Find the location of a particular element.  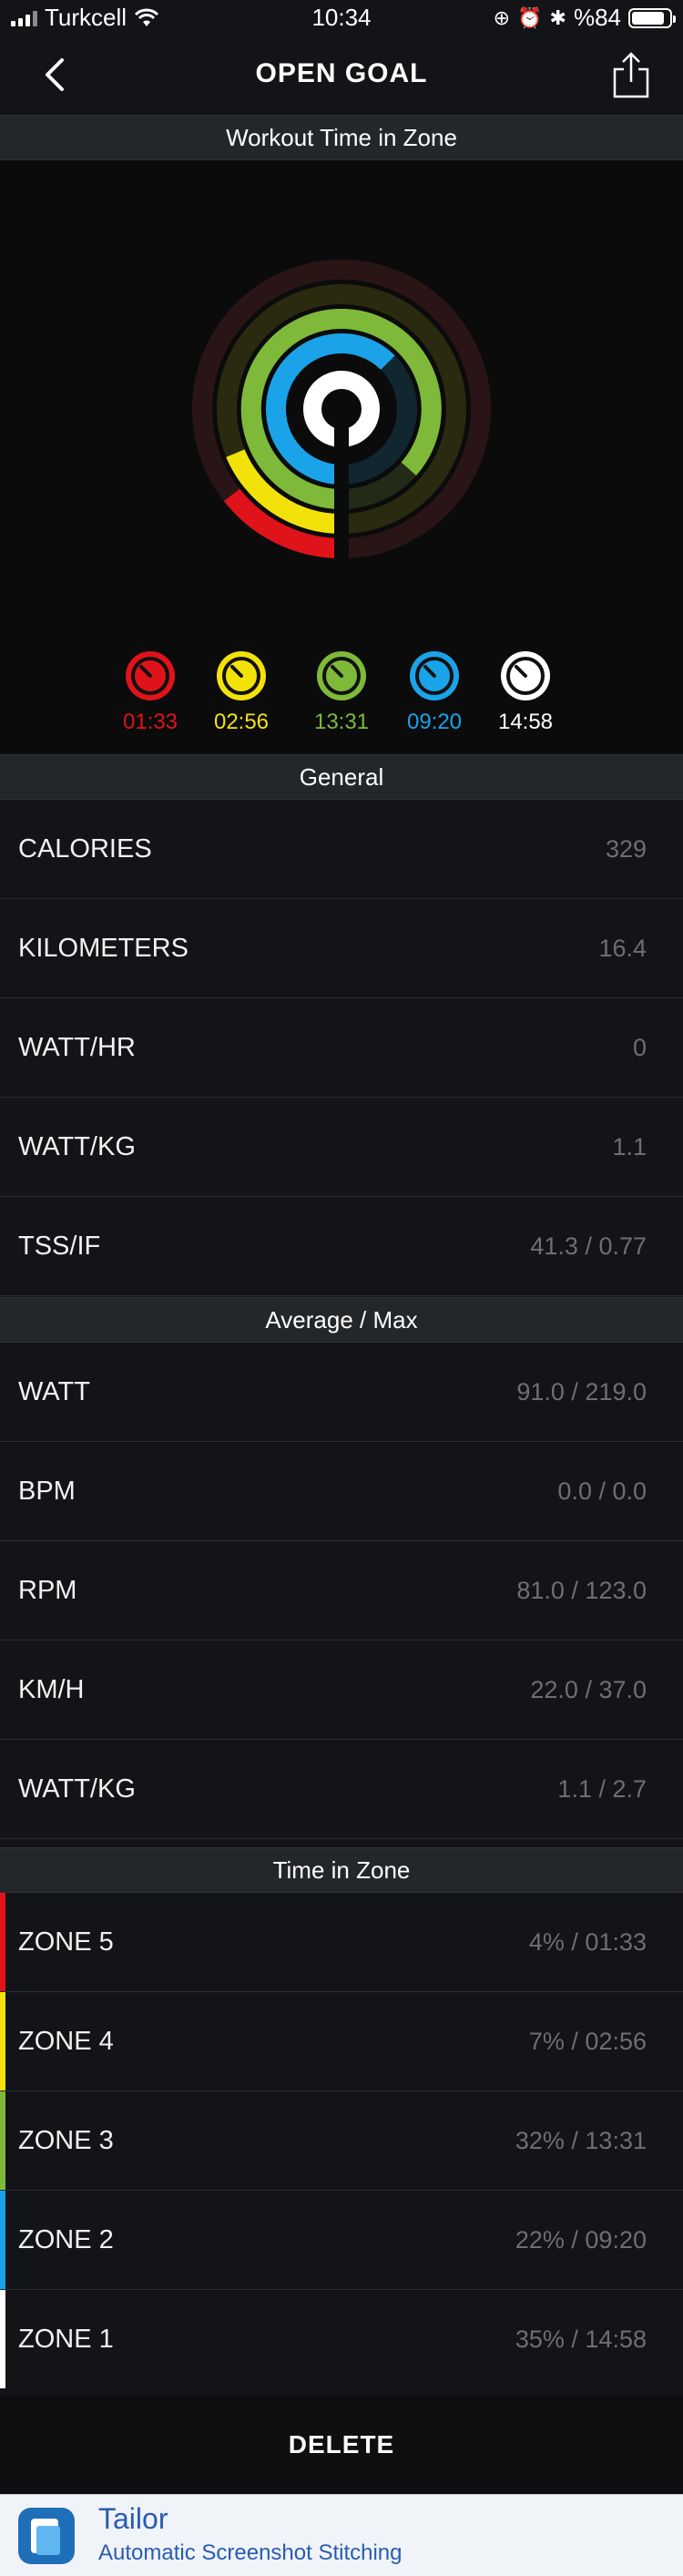

page-title: OPEN GOAL is located at coordinates (341, 73).